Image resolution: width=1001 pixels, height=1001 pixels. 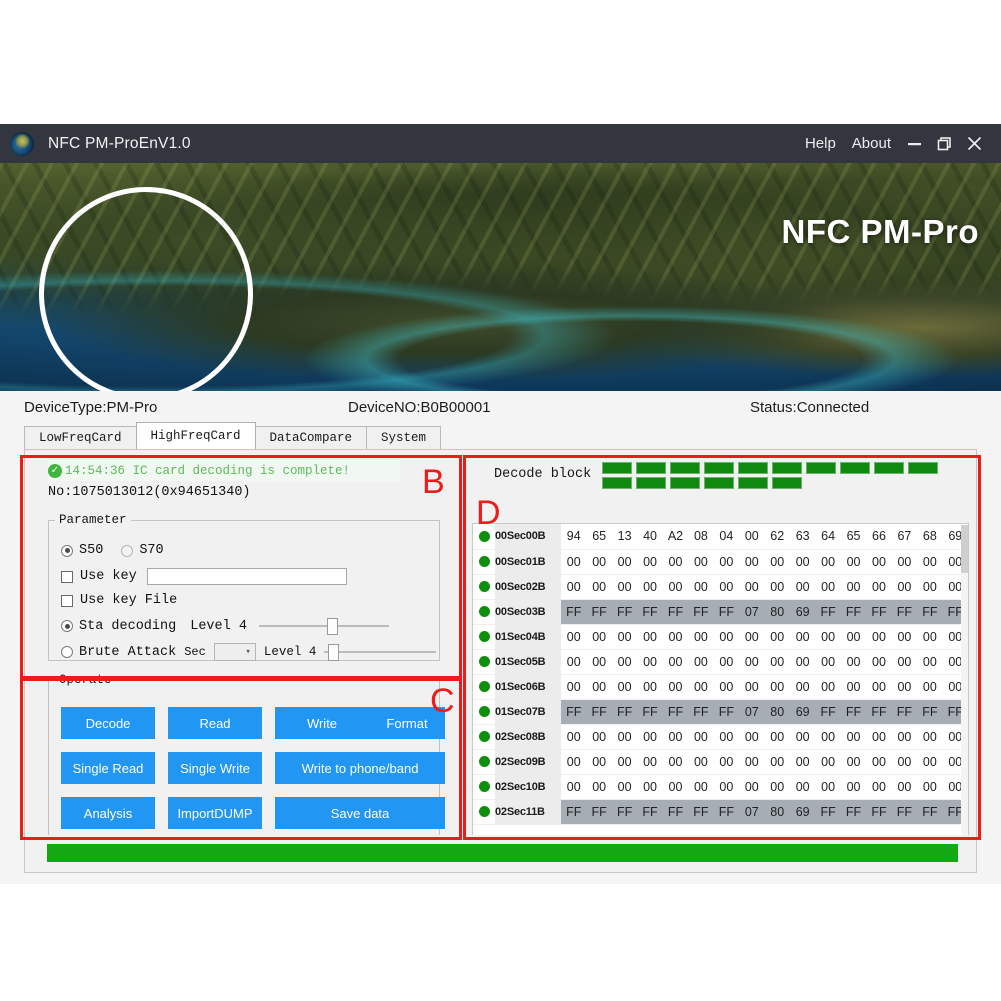 I want to click on hex-byte-cell: 64, so click(x=828, y=536).